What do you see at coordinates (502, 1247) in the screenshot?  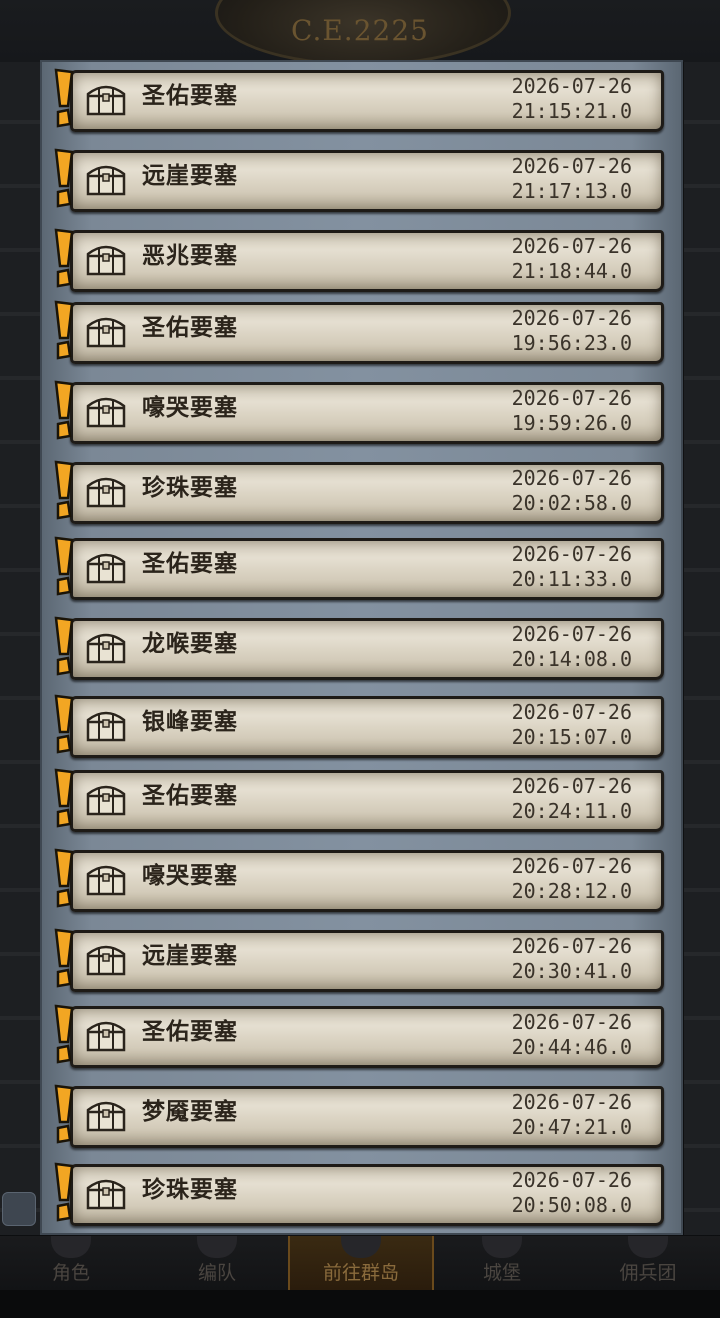 I see `castle-icon` at bounding box center [502, 1247].